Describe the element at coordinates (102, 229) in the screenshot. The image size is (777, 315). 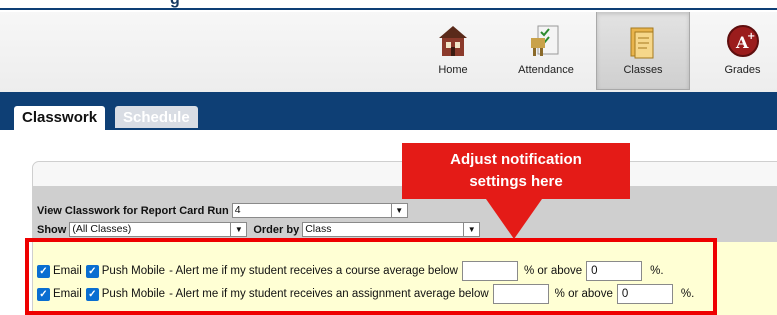
I see `show-value: (All Classes)` at that location.